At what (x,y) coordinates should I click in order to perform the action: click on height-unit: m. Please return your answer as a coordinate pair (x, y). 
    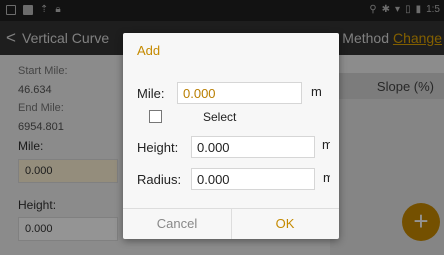
    Looking at the image, I should click on (326, 144).